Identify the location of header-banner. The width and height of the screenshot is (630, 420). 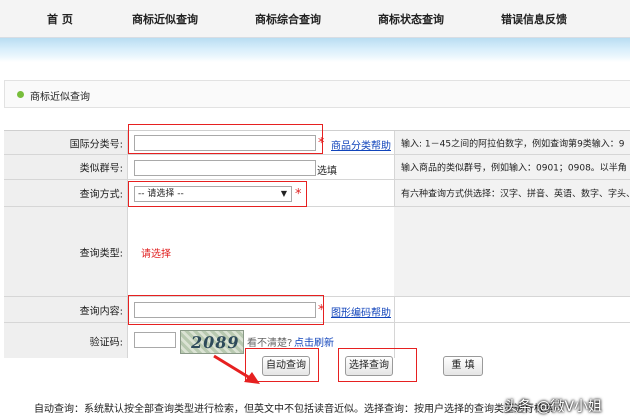
(315, 50).